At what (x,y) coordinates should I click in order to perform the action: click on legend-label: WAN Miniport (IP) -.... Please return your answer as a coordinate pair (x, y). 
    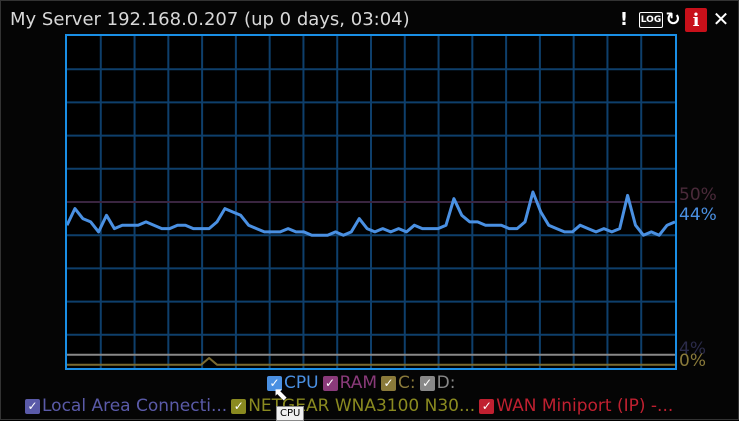
    Looking at the image, I should click on (585, 406).